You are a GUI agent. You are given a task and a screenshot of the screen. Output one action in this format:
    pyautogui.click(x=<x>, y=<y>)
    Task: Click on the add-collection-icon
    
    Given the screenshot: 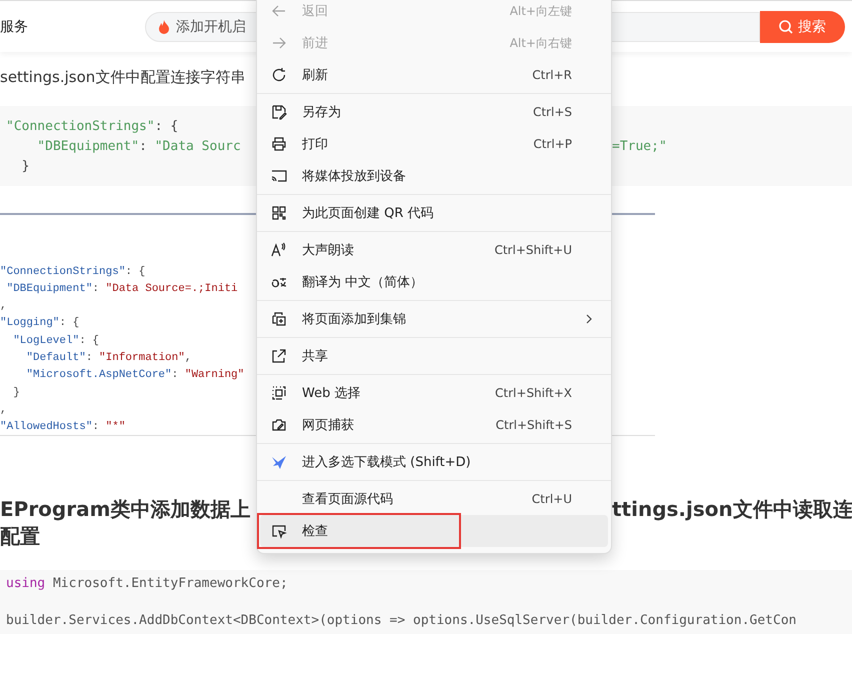 What is the action you would take?
    pyautogui.click(x=279, y=319)
    